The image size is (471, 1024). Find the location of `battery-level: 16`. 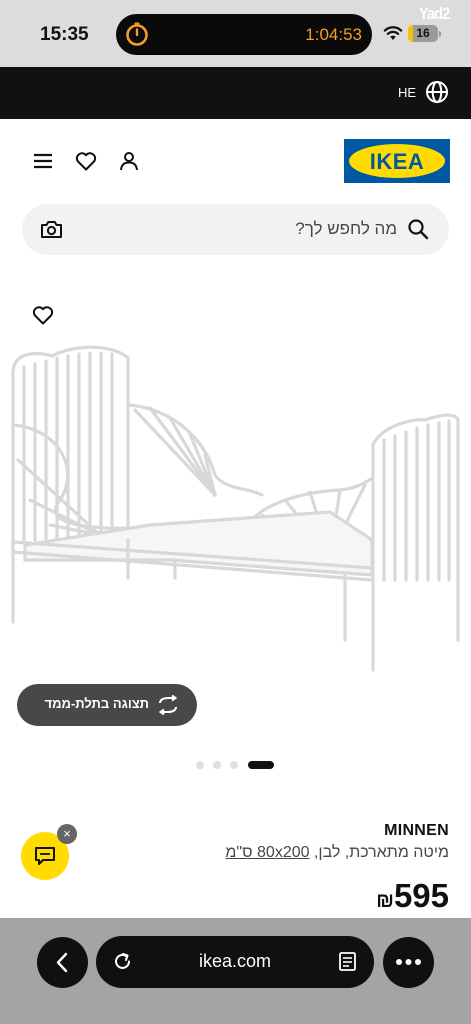

battery-level: 16 is located at coordinates (423, 33).